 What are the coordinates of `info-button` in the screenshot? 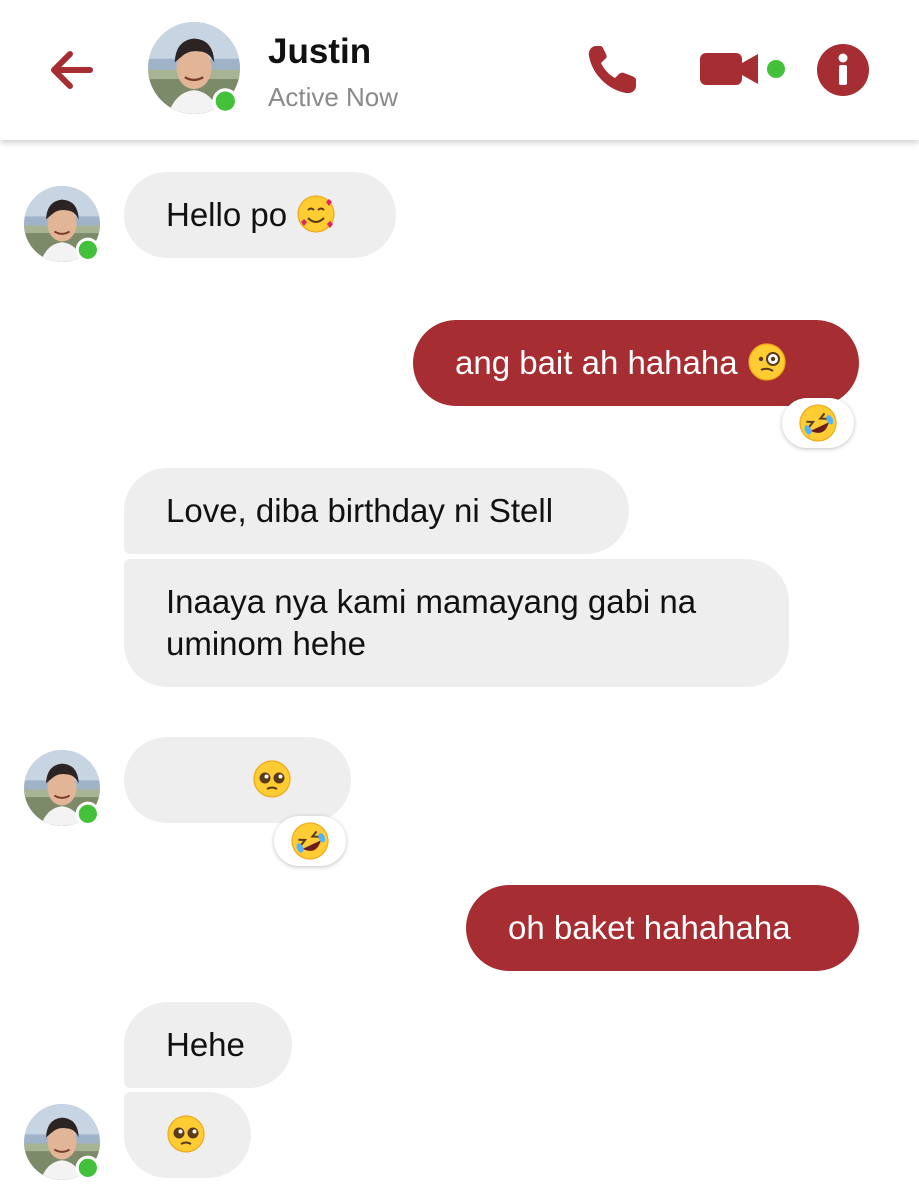 It's located at (843, 70).